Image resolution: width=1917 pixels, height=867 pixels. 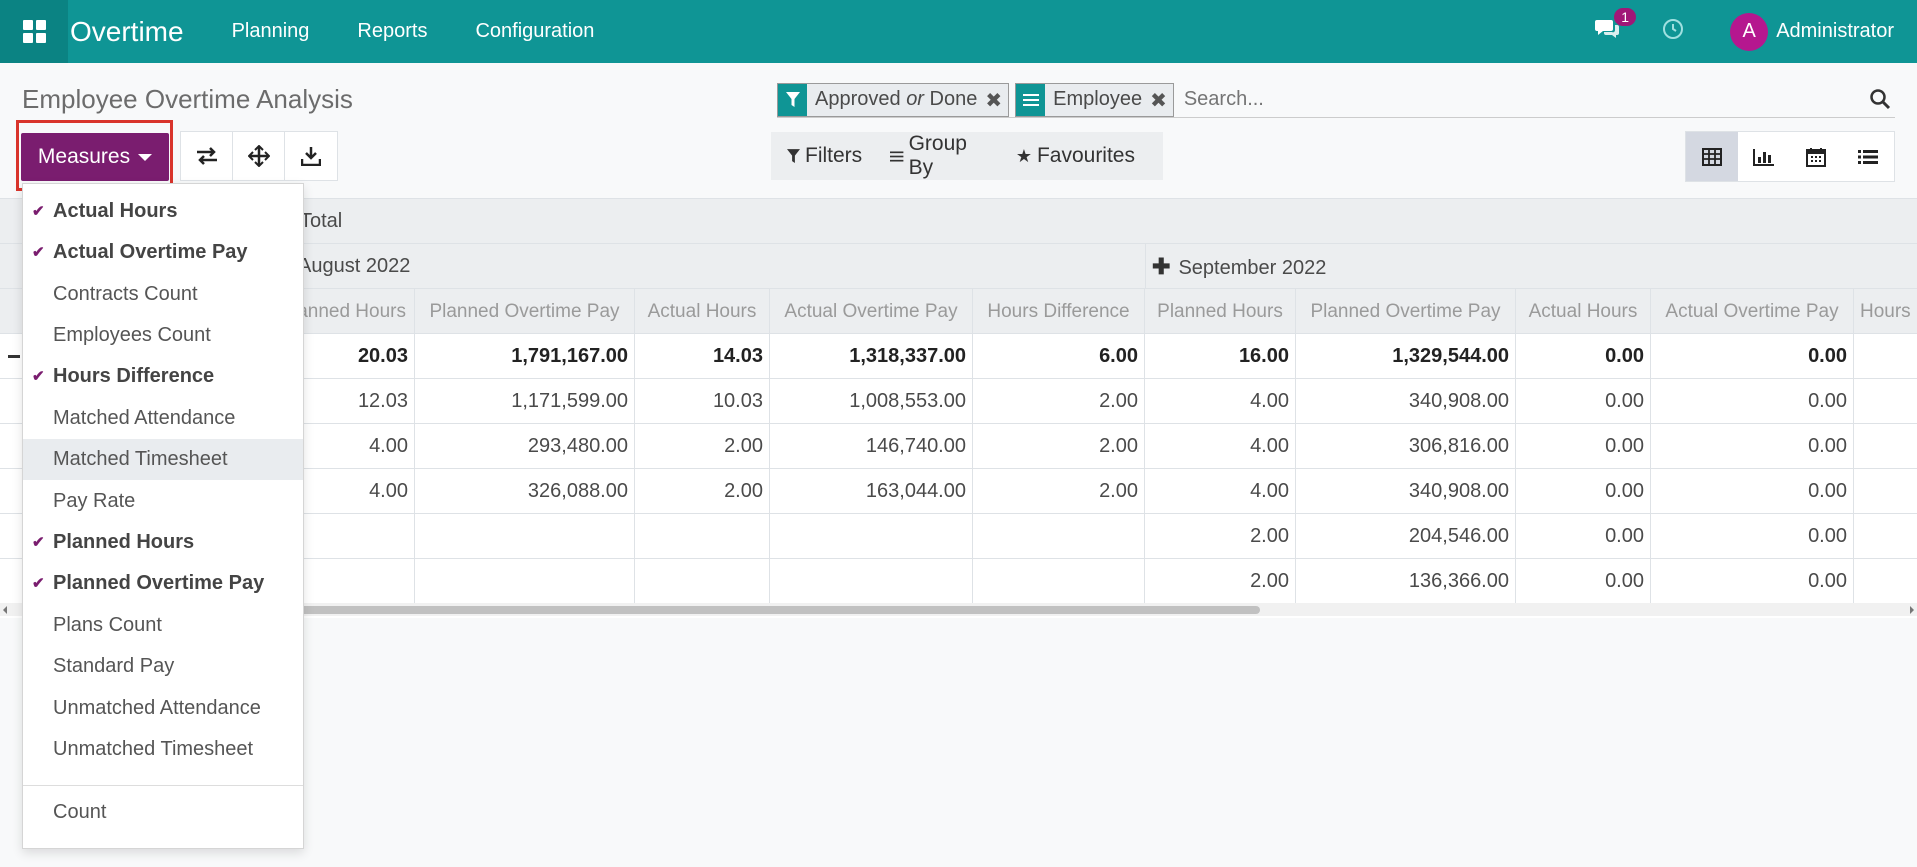 I want to click on measure-option-planned-hours: ✔ Planned Hours, so click(x=163, y=542).